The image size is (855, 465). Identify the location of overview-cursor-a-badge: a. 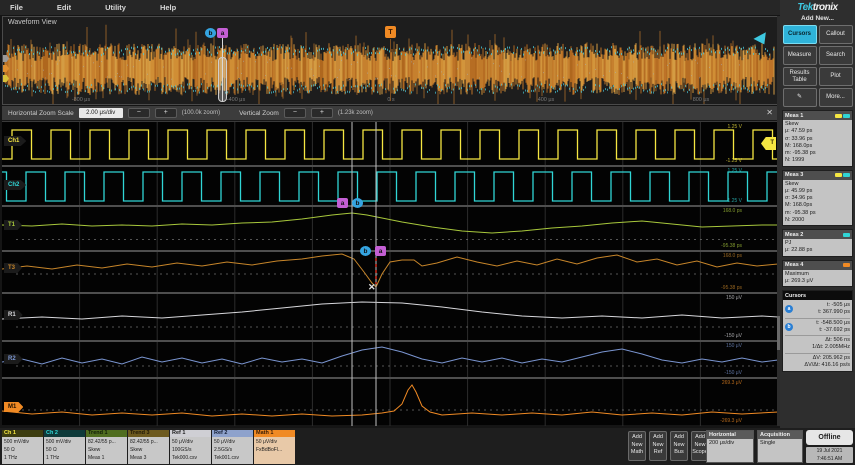
(222, 33).